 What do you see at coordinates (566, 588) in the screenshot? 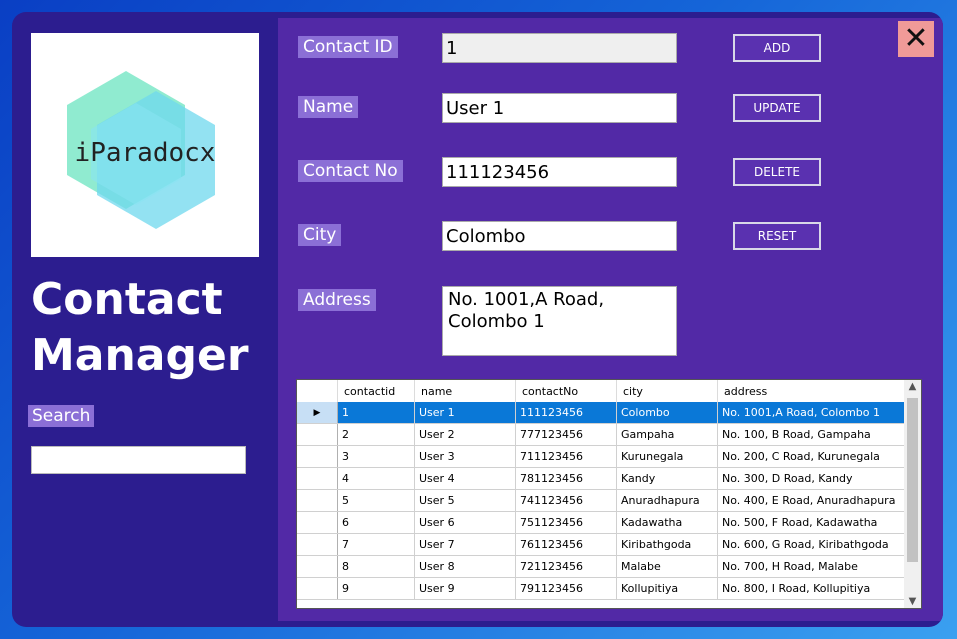
I see `table-cell-contactno: 791123456` at bounding box center [566, 588].